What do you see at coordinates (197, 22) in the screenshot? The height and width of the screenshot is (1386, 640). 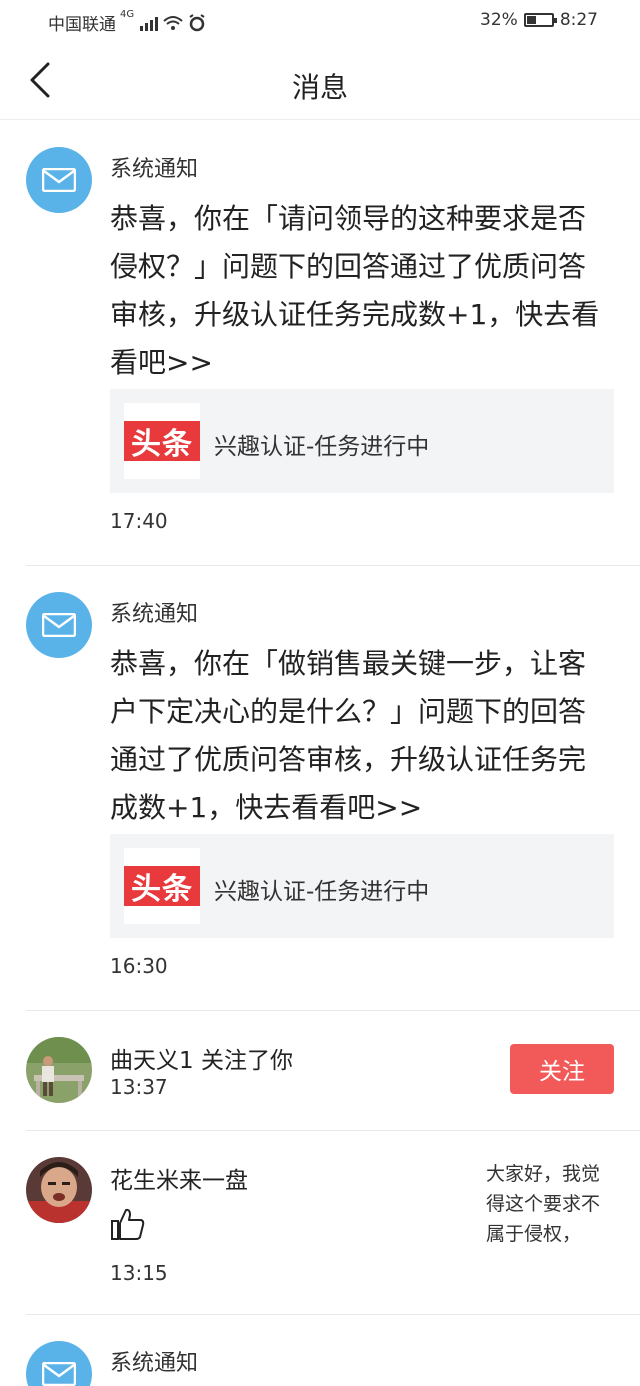 I see `alarm-icon` at bounding box center [197, 22].